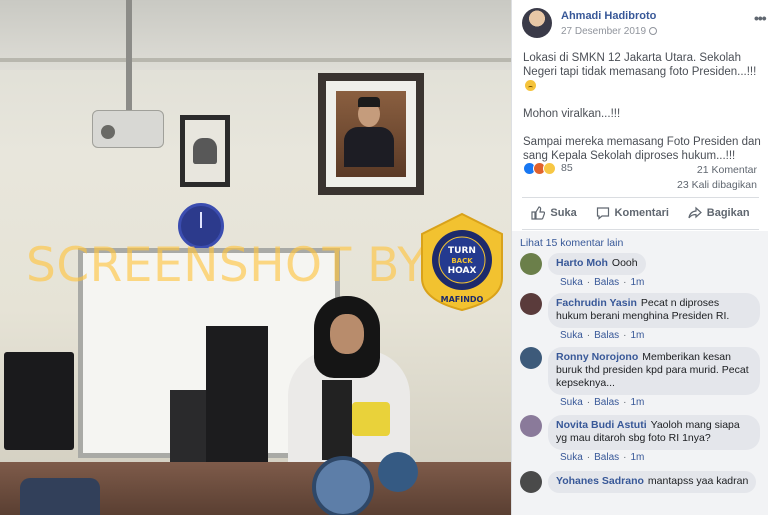 The width and height of the screenshot is (768, 515). I want to click on svg-text: BACK, so click(462, 261).